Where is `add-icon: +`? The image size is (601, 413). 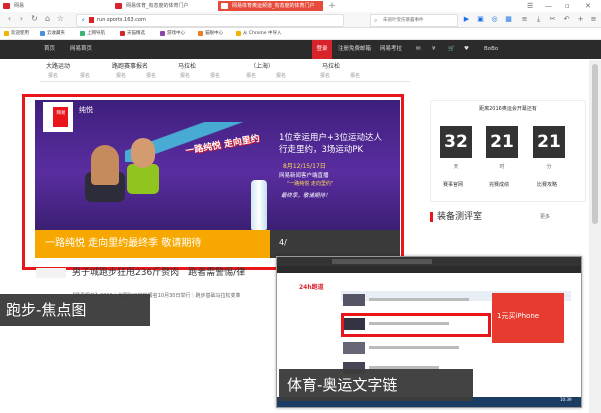
add-icon: + is located at coordinates (580, 19).